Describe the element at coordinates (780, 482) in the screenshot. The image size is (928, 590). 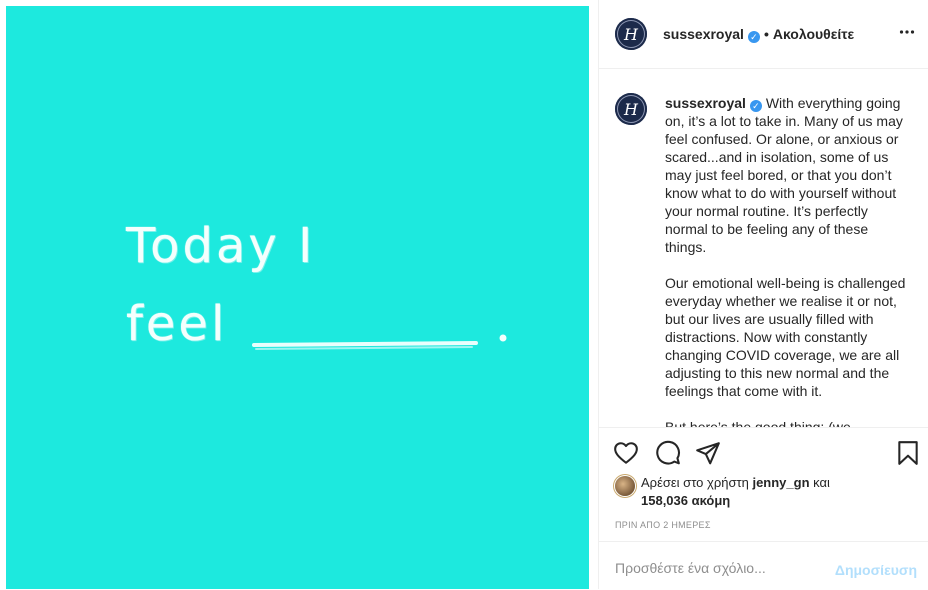
I see `liker-username: jenny_gn` at that location.